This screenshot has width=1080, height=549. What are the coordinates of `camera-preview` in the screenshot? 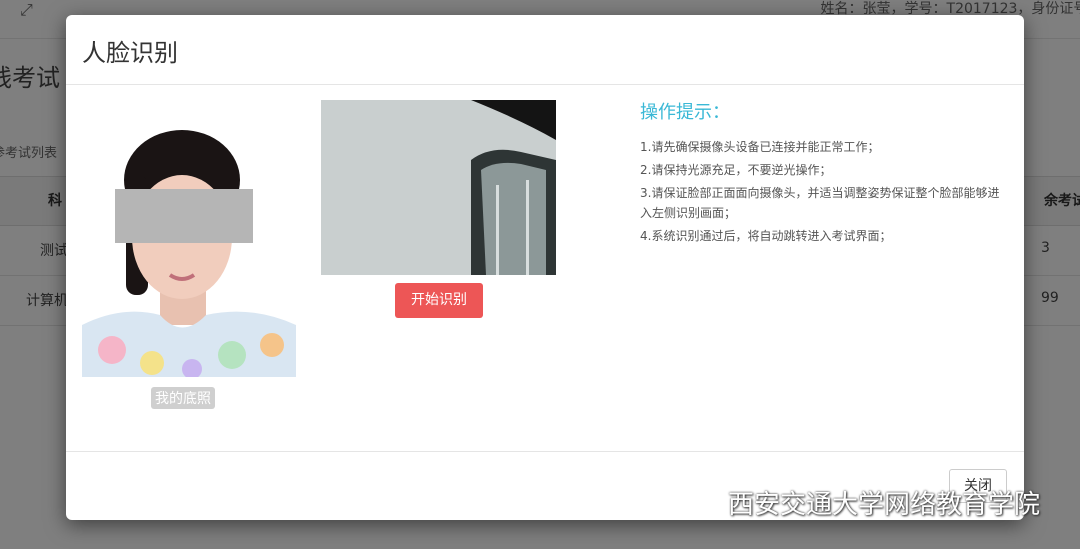 It's located at (438, 187).